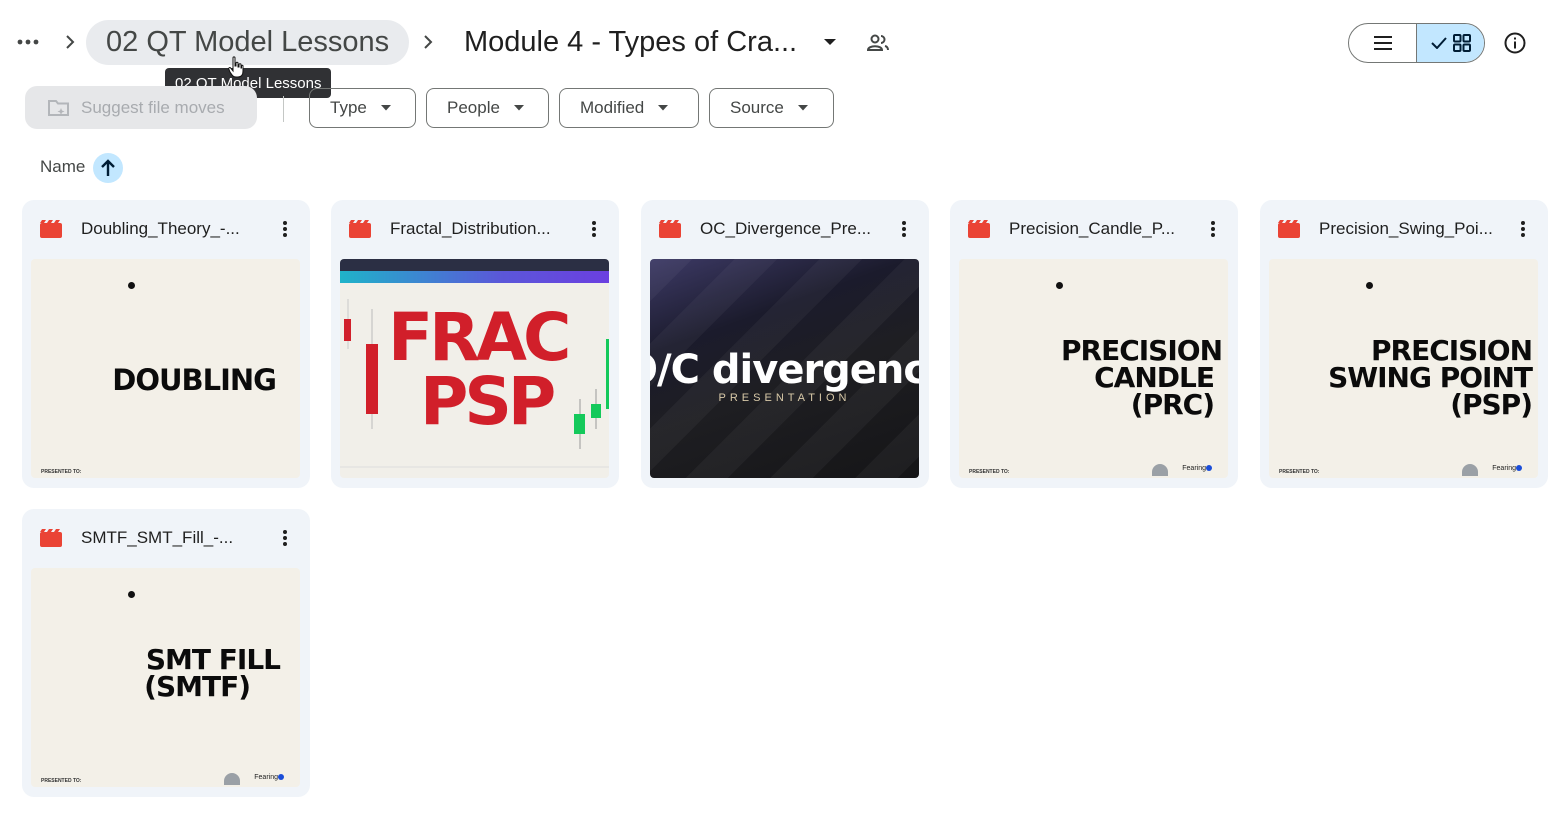  What do you see at coordinates (830, 42) in the screenshot?
I see `folder-actions-dropdown` at bounding box center [830, 42].